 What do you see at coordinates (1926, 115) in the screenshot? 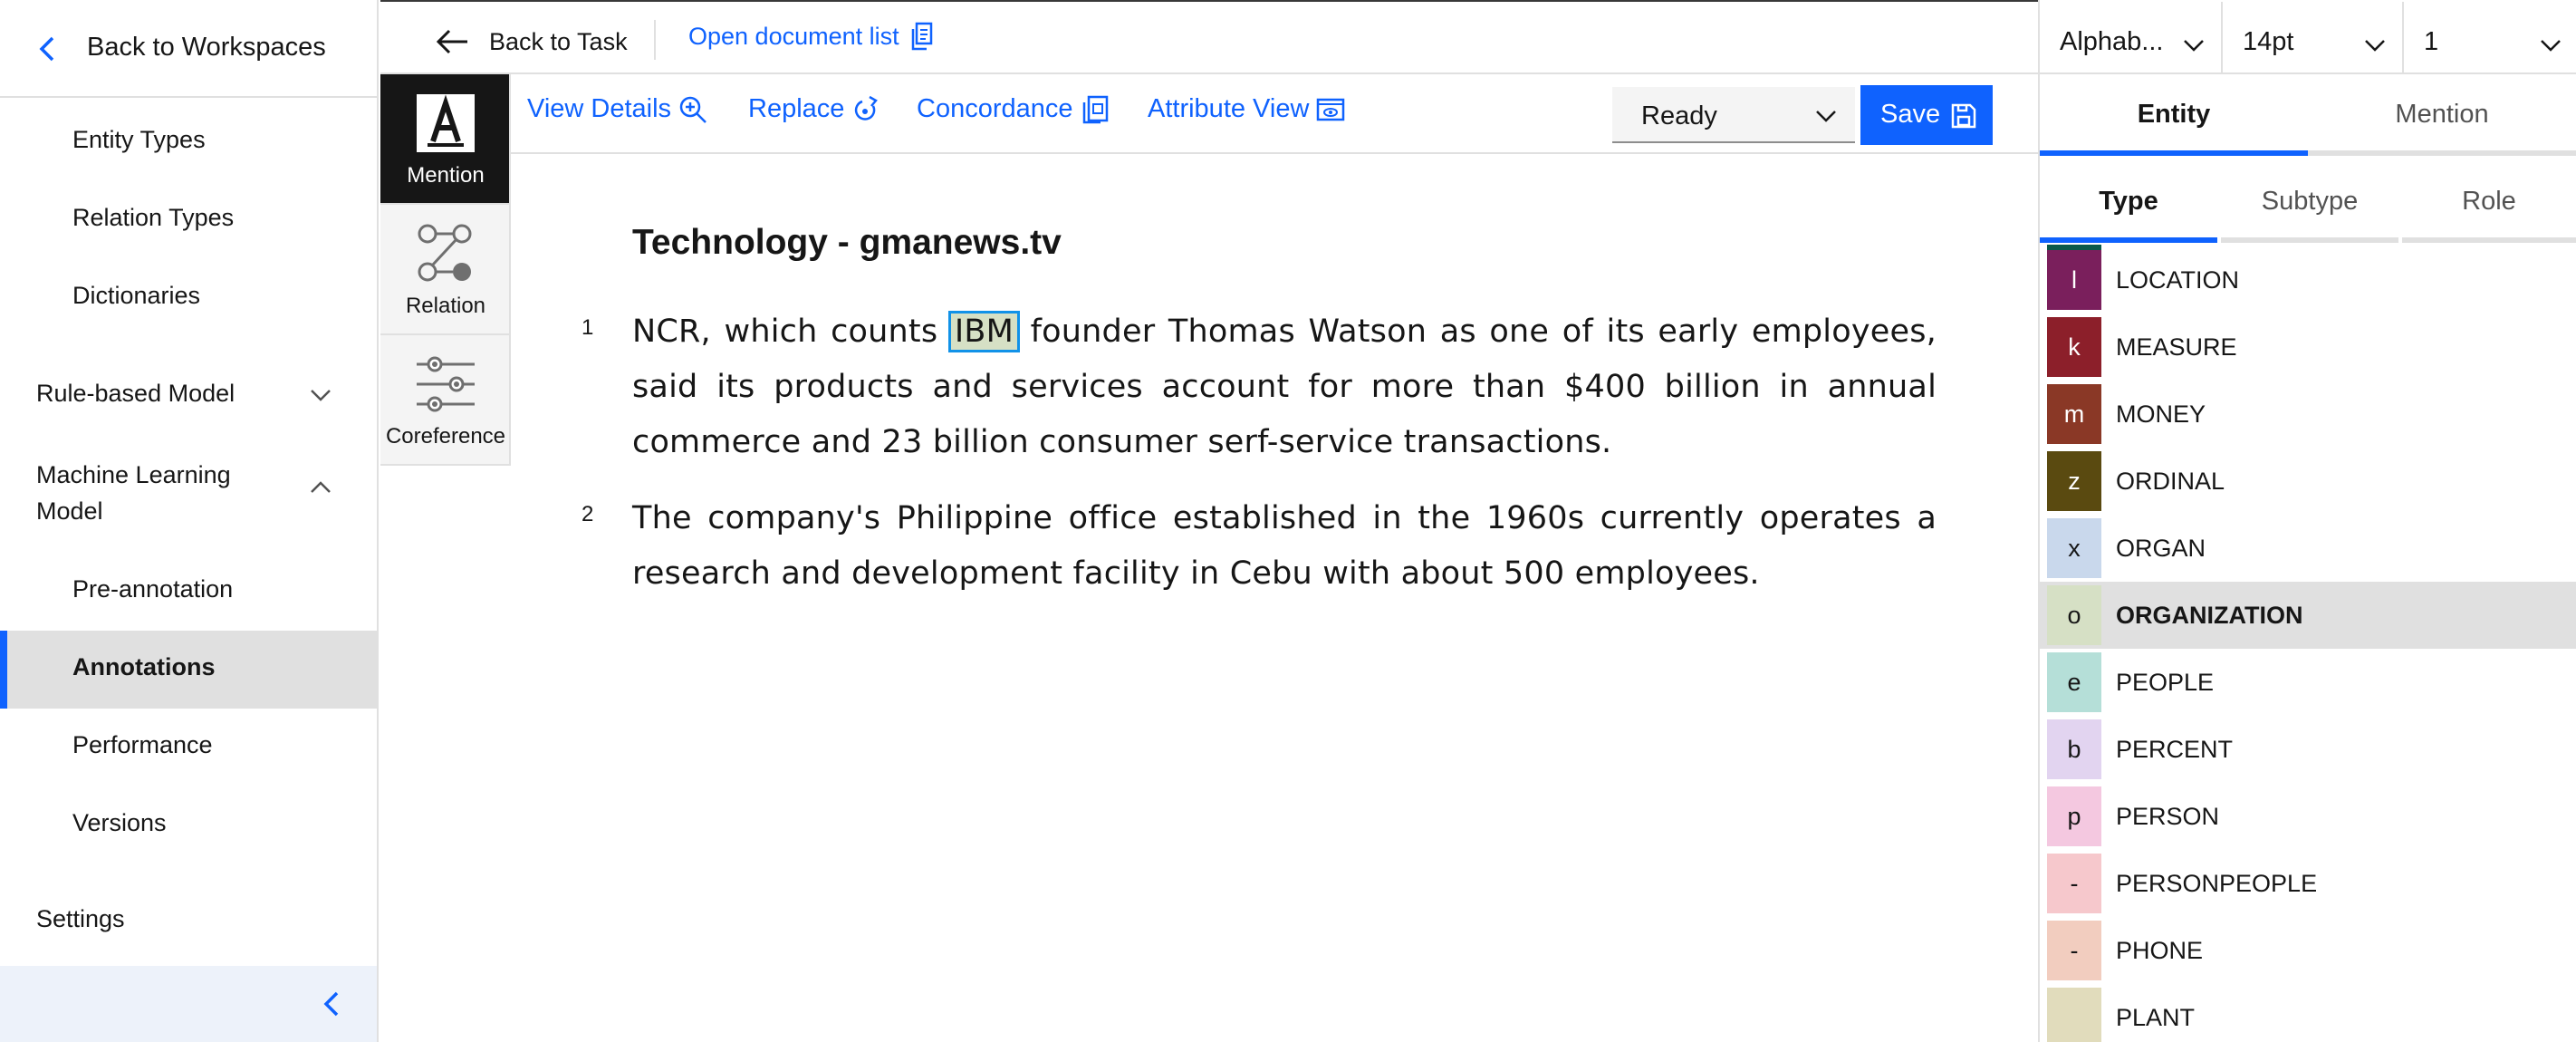
I see `save-button: Save` at bounding box center [1926, 115].